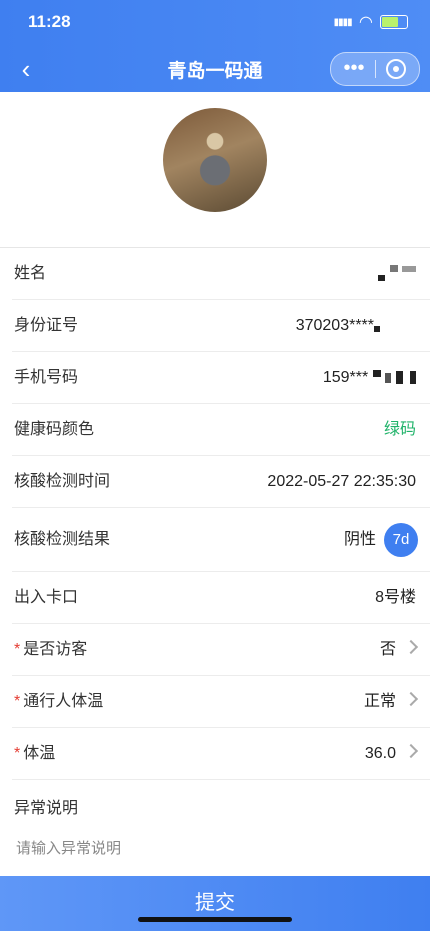 The width and height of the screenshot is (430, 931). What do you see at coordinates (62, 539) in the screenshot?
I see `test-result-label: 核酸检测结果` at bounding box center [62, 539].